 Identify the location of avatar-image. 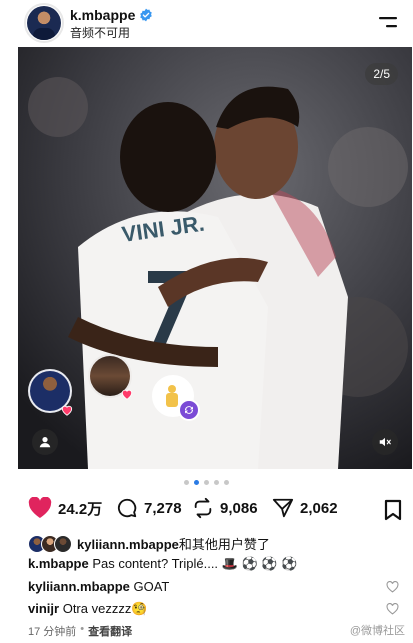
(44, 23).